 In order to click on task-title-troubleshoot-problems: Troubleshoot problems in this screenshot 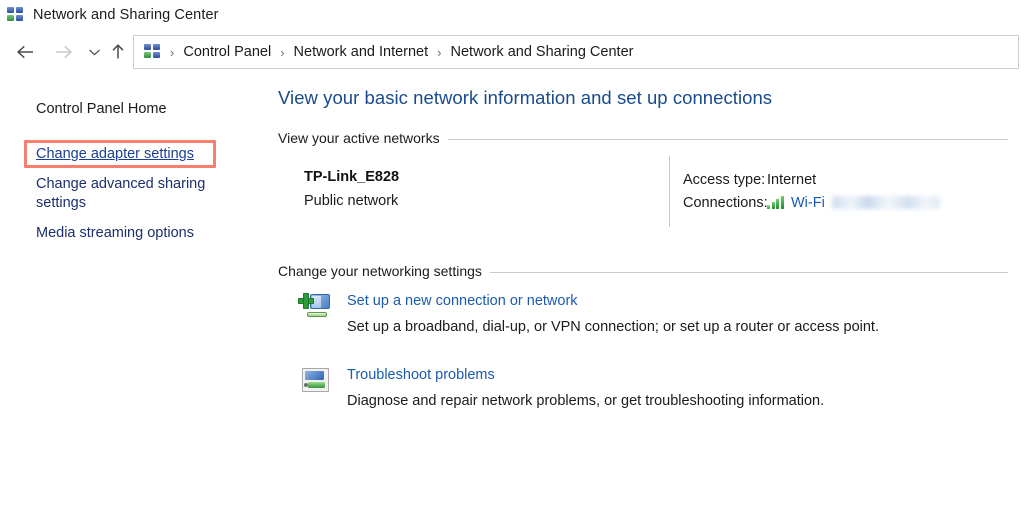, I will do `click(421, 375)`.